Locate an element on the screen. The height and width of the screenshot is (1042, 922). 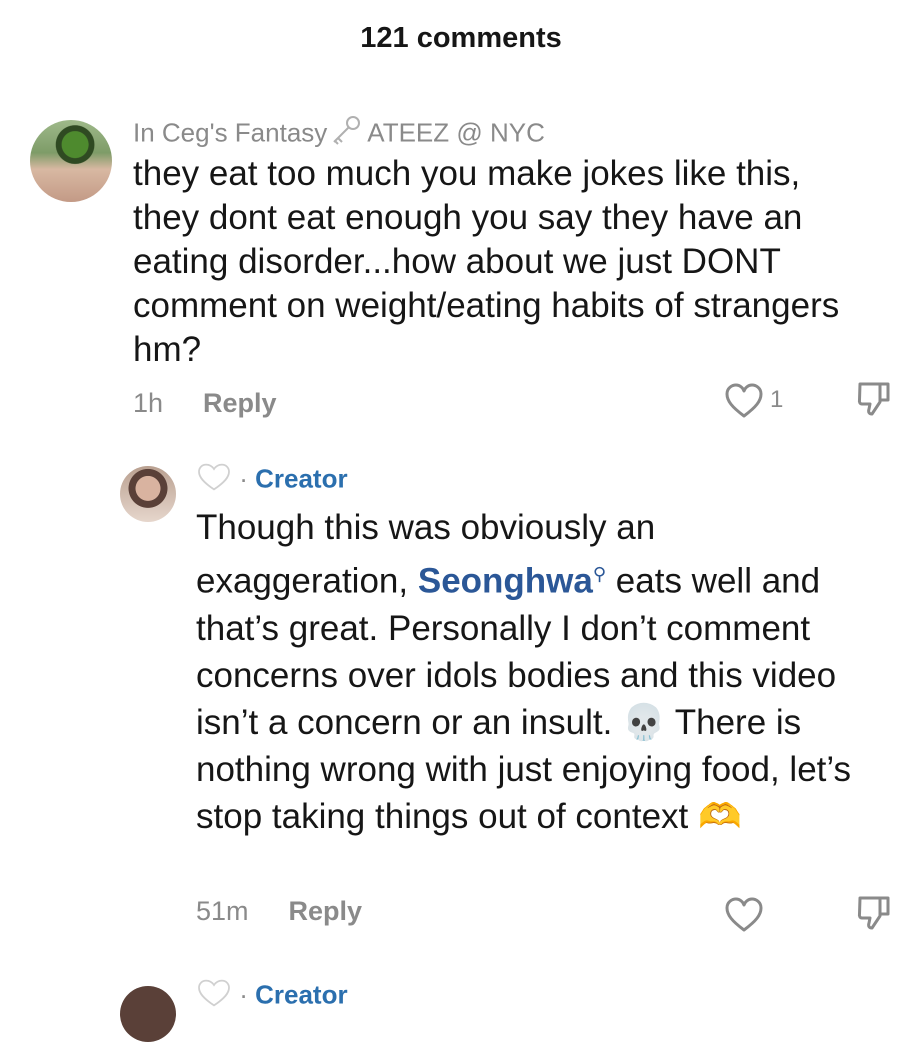
timestamp: 1h is located at coordinates (148, 403).